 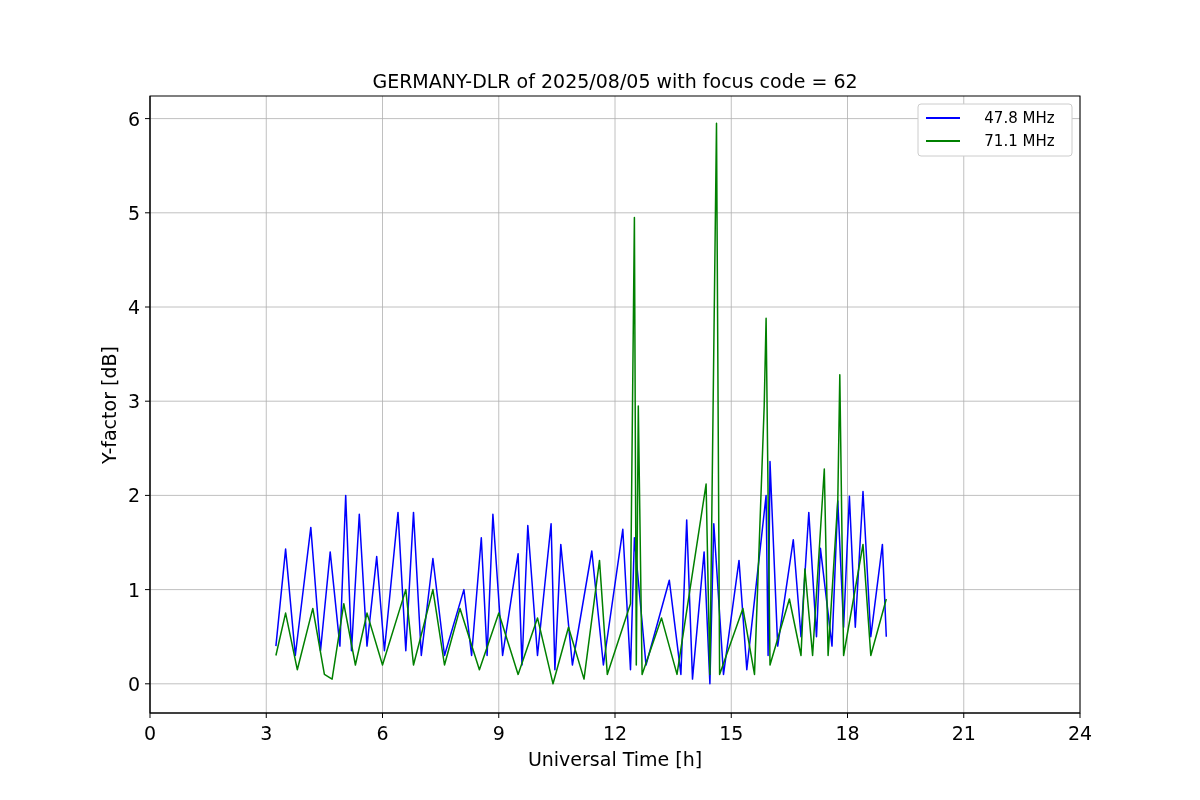 What do you see at coordinates (1019, 118) in the screenshot?
I see `legend-label: 47.8 MHz` at bounding box center [1019, 118].